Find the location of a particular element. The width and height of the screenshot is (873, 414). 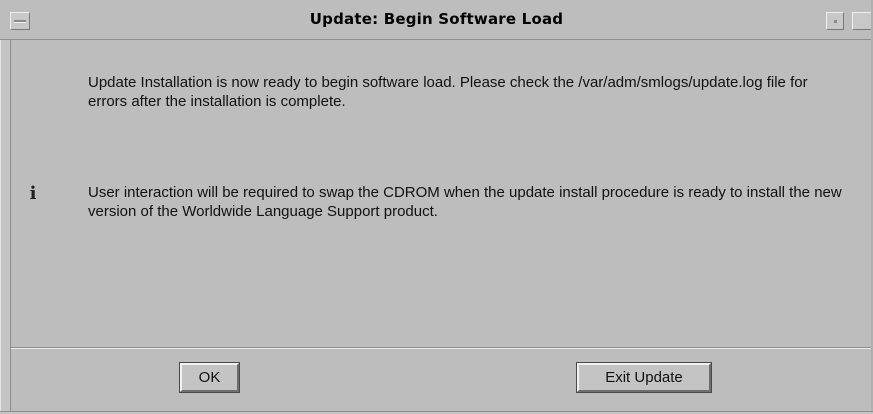

window-menu-icon is located at coordinates (20, 21).